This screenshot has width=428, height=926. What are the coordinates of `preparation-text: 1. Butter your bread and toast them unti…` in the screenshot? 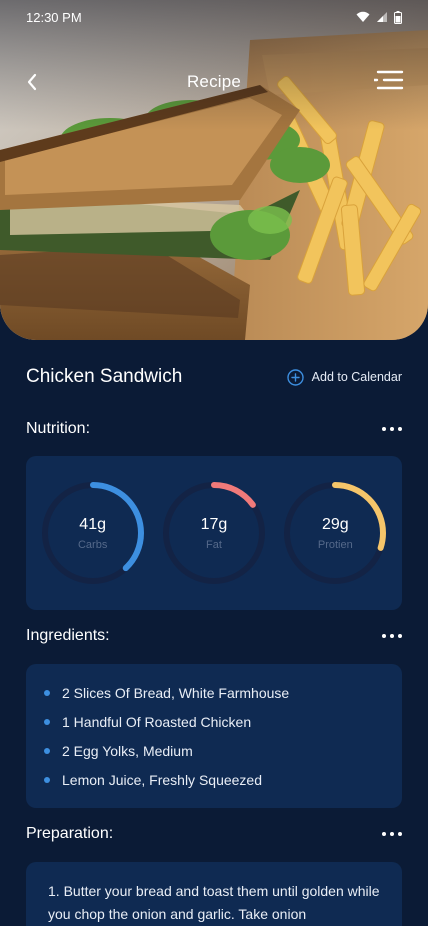 It's located at (214, 902).